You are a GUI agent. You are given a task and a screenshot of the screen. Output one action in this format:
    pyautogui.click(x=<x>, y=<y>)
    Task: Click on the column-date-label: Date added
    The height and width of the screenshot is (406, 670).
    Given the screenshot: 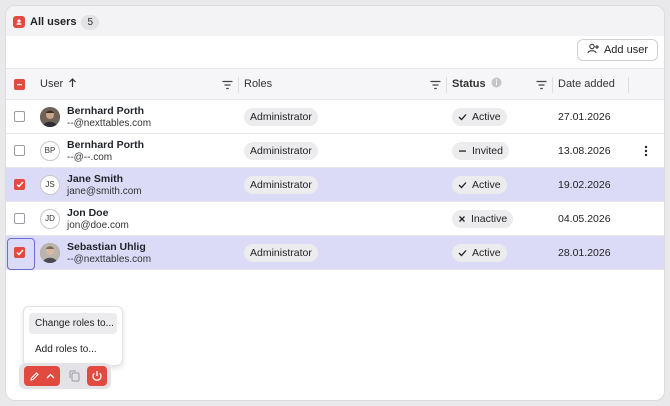 What is the action you would take?
    pyautogui.click(x=586, y=84)
    